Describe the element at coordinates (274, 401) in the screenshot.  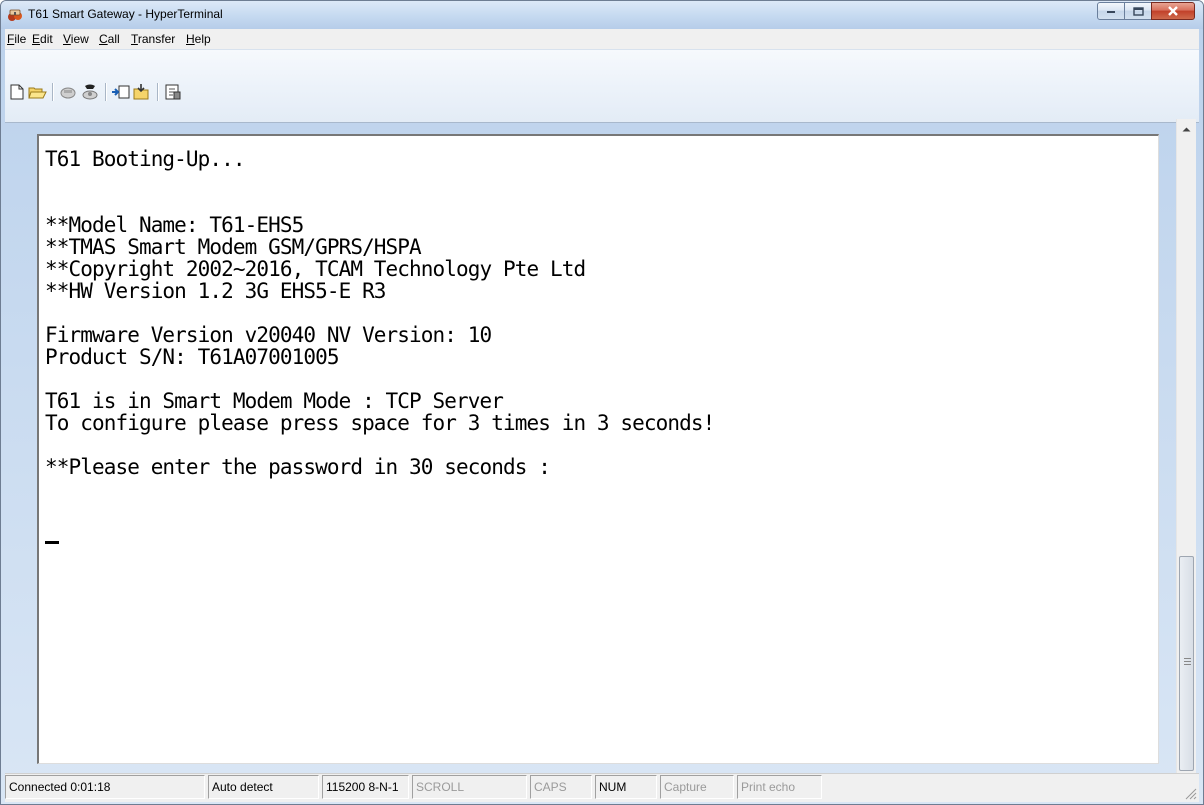
I see `terminal-line: T61 is in Smart Modem Mode : TCP Server` at that location.